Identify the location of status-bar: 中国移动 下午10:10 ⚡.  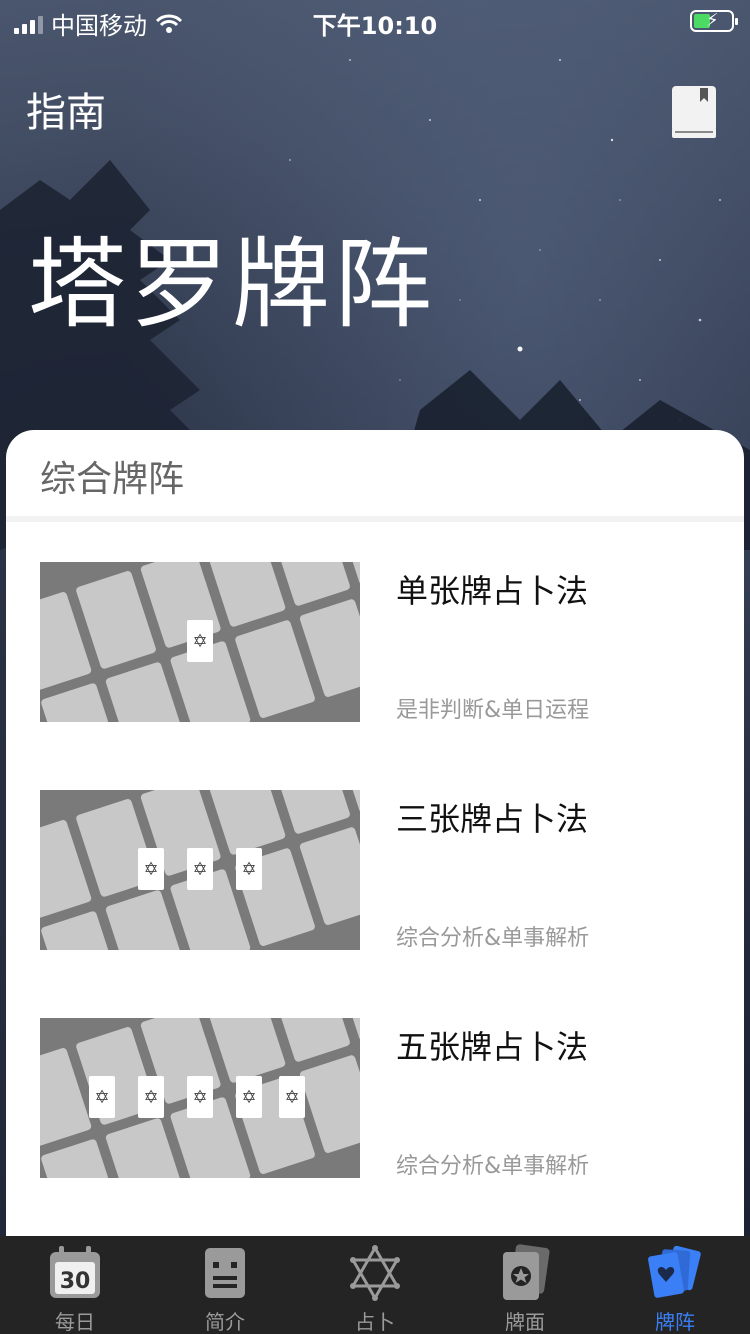
(375, 20).